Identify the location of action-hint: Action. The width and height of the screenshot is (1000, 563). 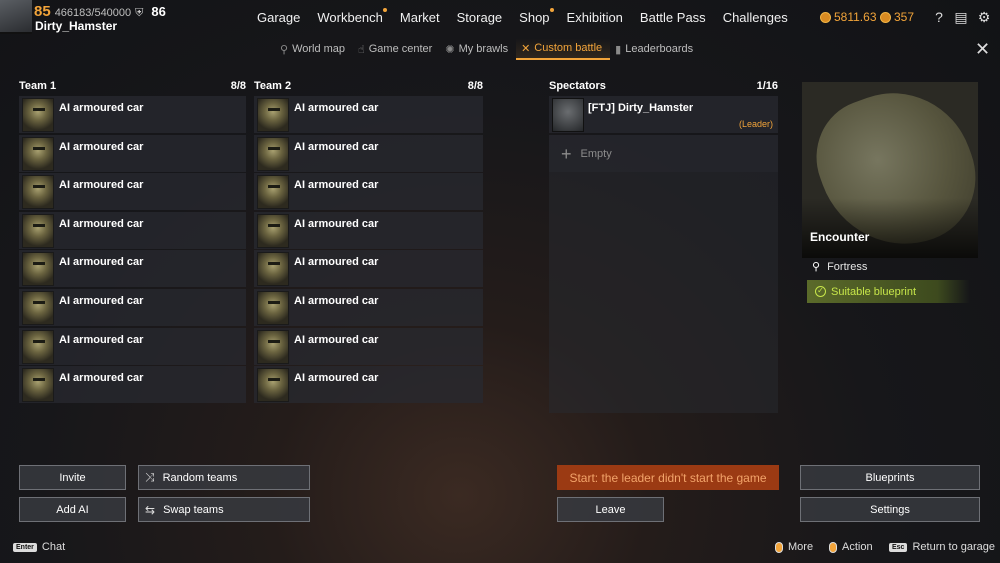
(851, 547).